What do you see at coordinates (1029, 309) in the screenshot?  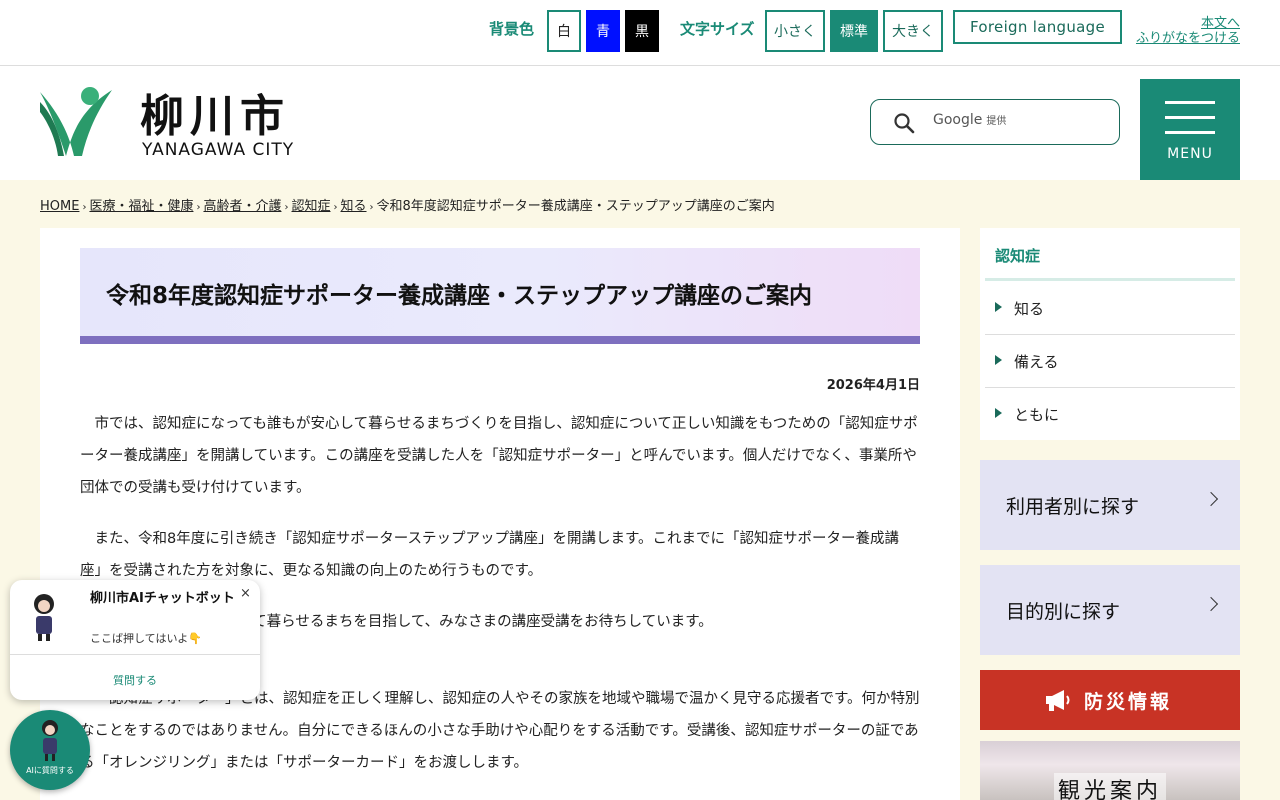 I see `sidebar-item-label: 知る` at bounding box center [1029, 309].